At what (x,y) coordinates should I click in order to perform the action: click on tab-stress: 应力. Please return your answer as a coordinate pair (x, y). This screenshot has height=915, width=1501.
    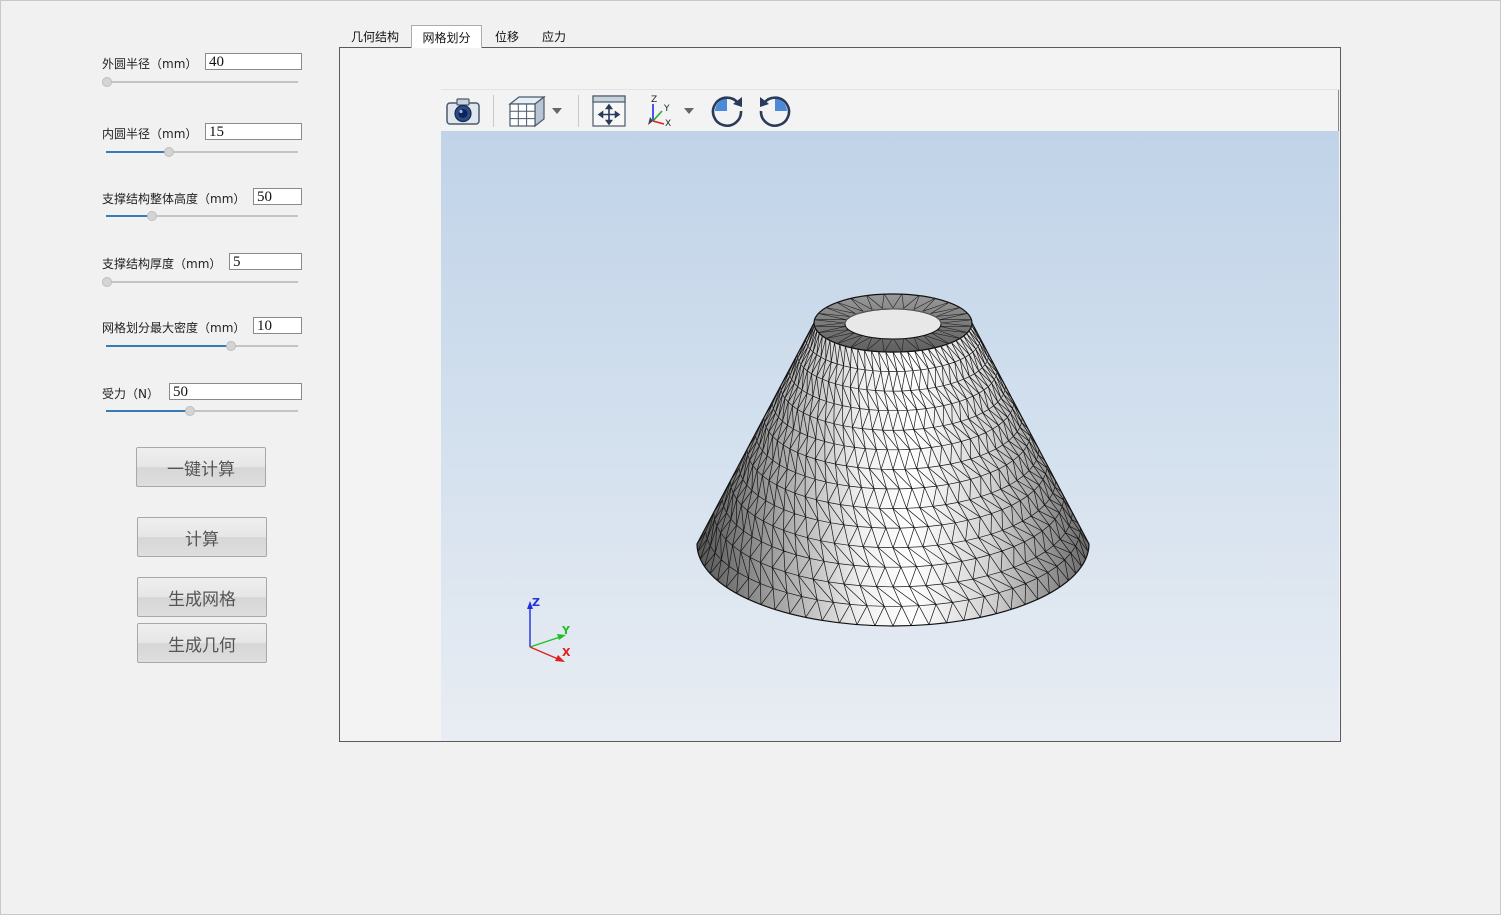
    Looking at the image, I should click on (554, 36).